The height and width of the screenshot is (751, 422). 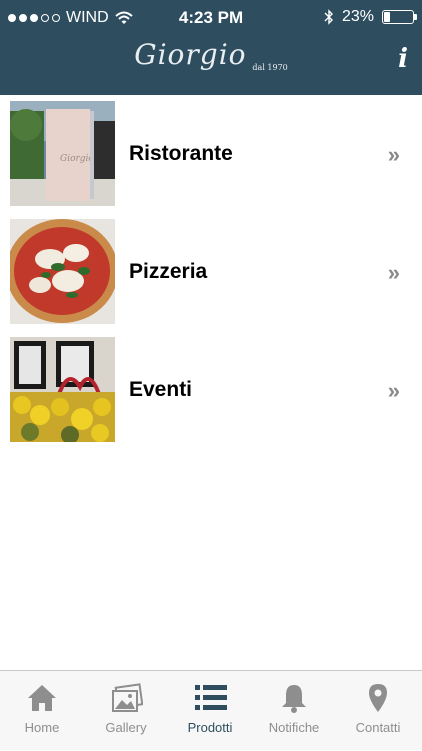 What do you see at coordinates (42, 727) in the screenshot?
I see `tab-label: Home` at bounding box center [42, 727].